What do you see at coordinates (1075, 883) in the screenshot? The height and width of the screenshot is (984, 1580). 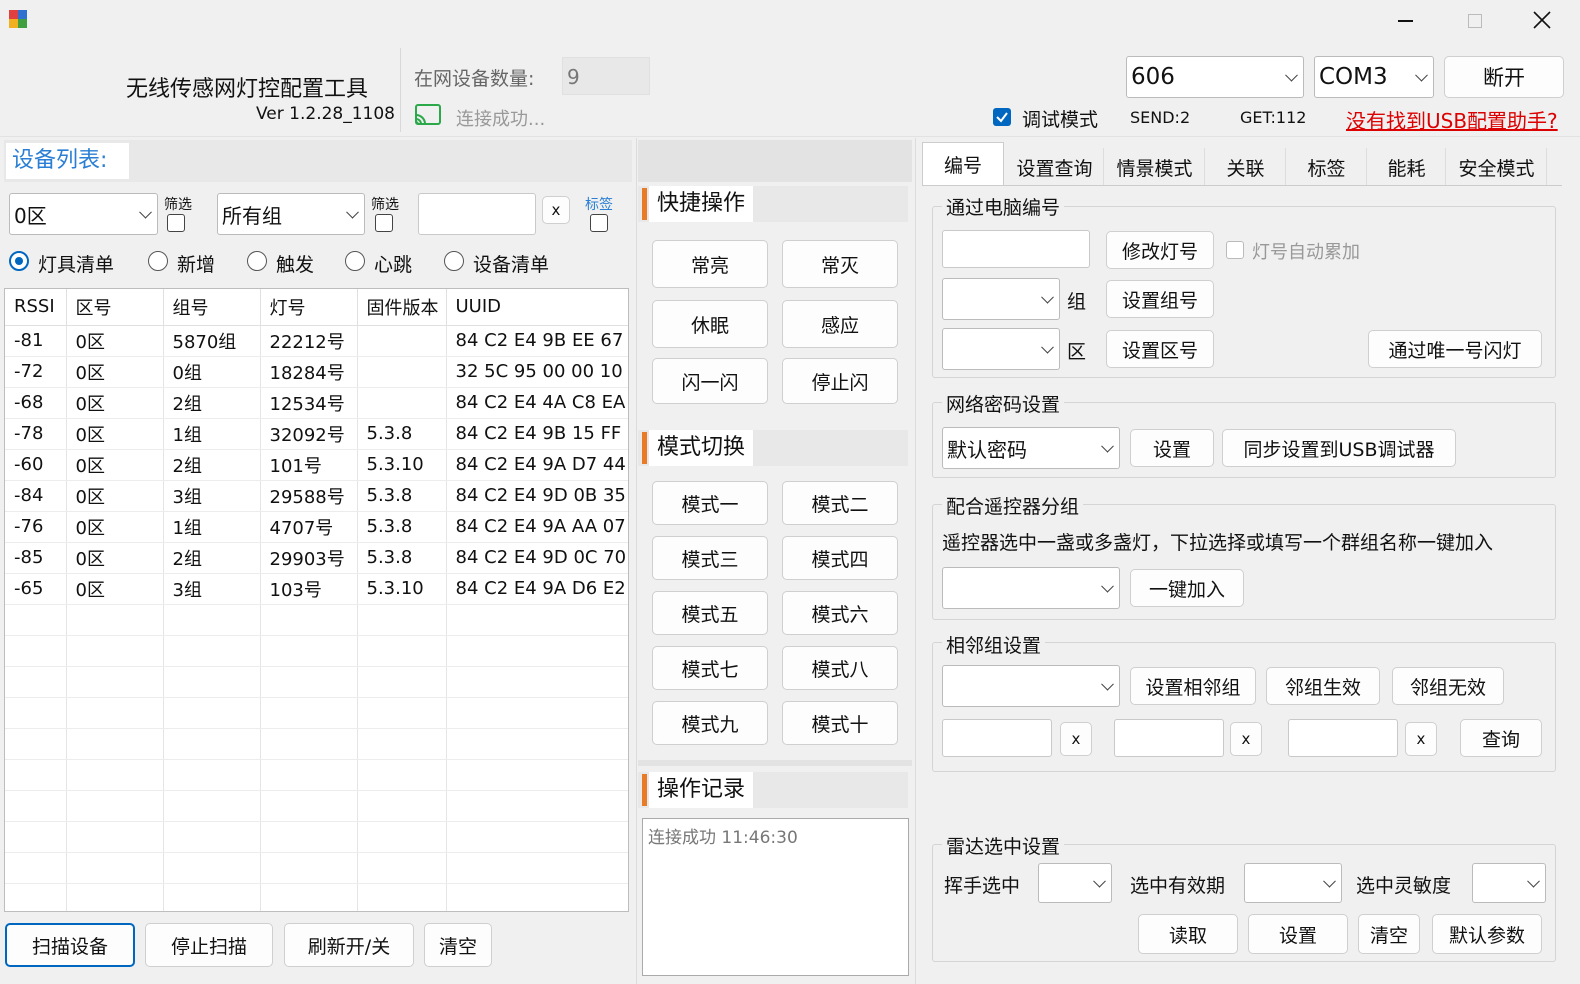 I see `wave-select` at bounding box center [1075, 883].